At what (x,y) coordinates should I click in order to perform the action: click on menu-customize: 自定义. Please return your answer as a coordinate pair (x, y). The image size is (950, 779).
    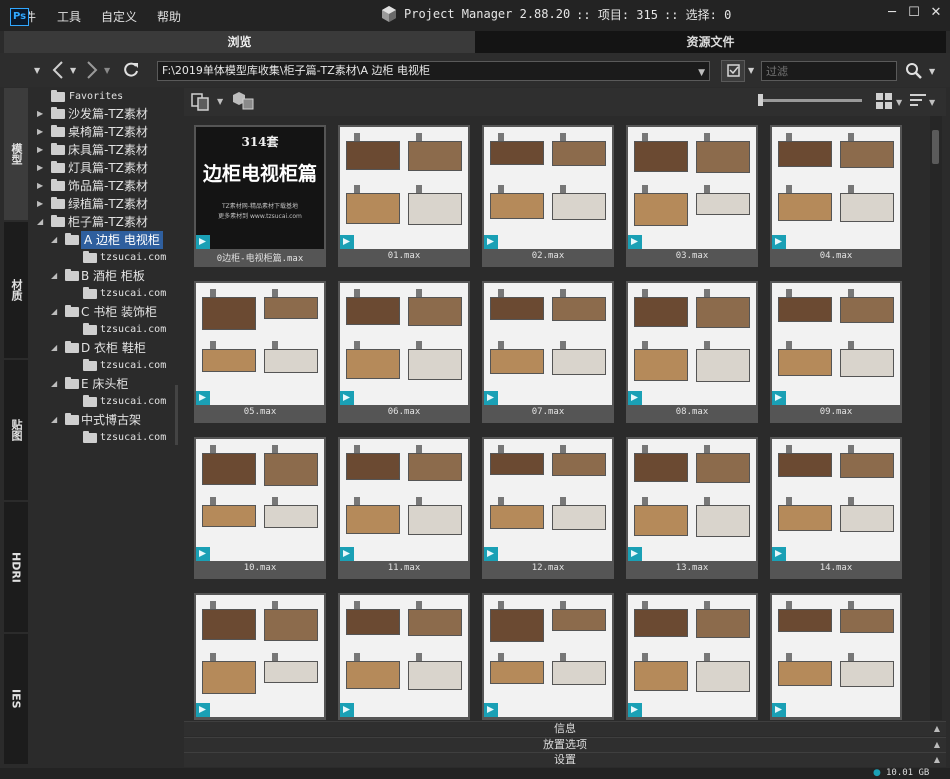
    Looking at the image, I should click on (119, 16).